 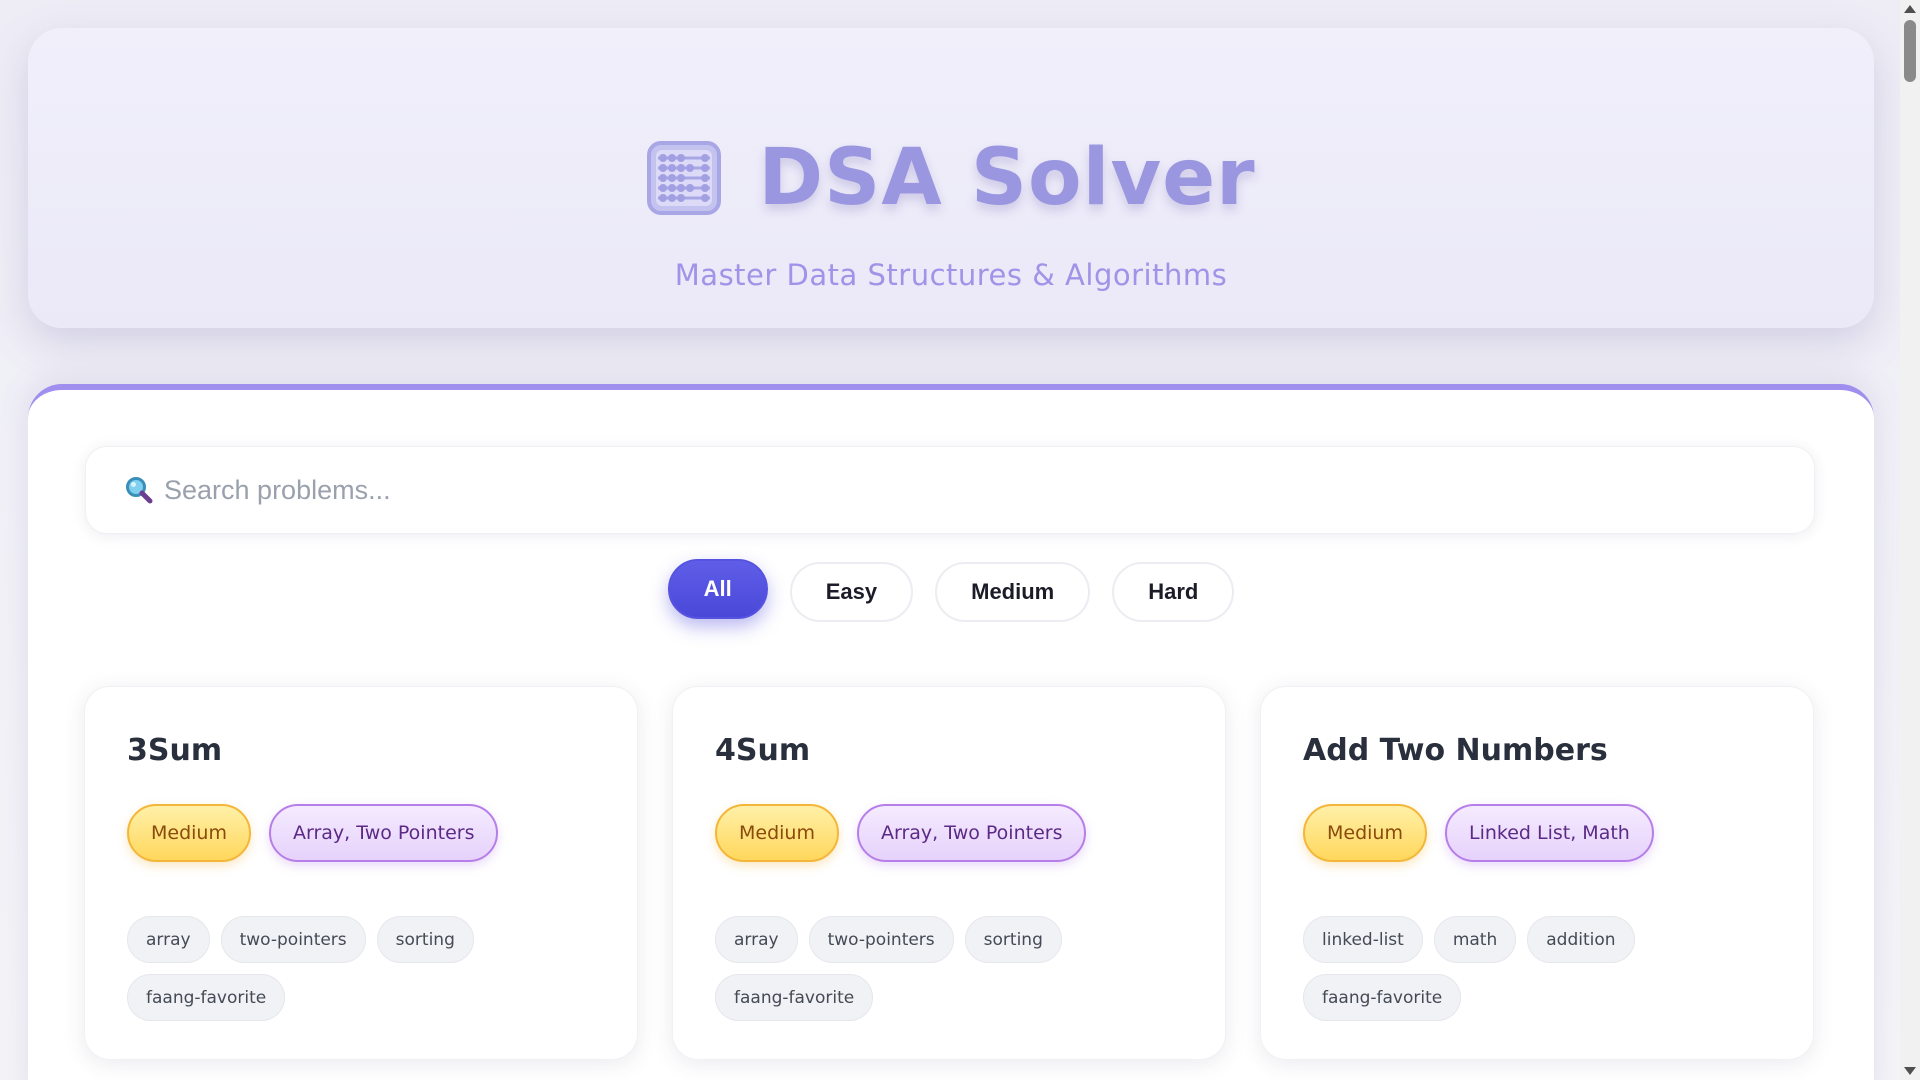 I want to click on category-badge: Linked List, Math, so click(x=1549, y=833).